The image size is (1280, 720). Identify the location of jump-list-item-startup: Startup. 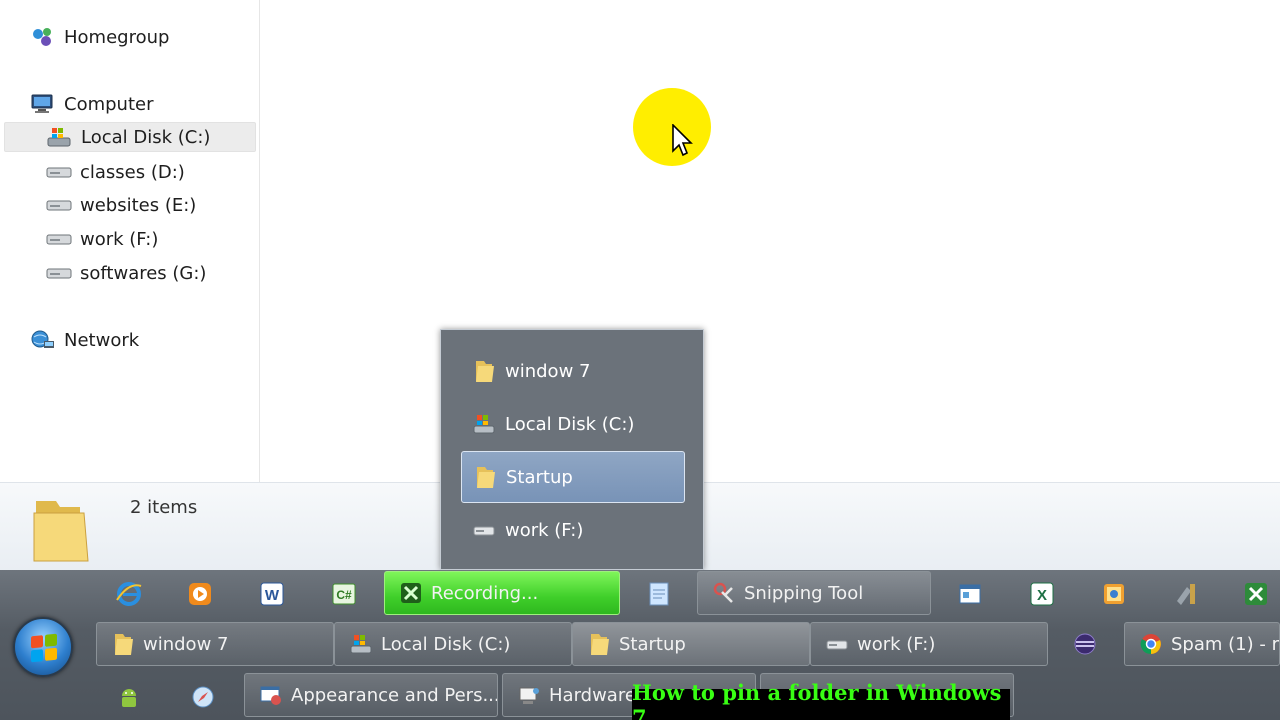
(573, 477).